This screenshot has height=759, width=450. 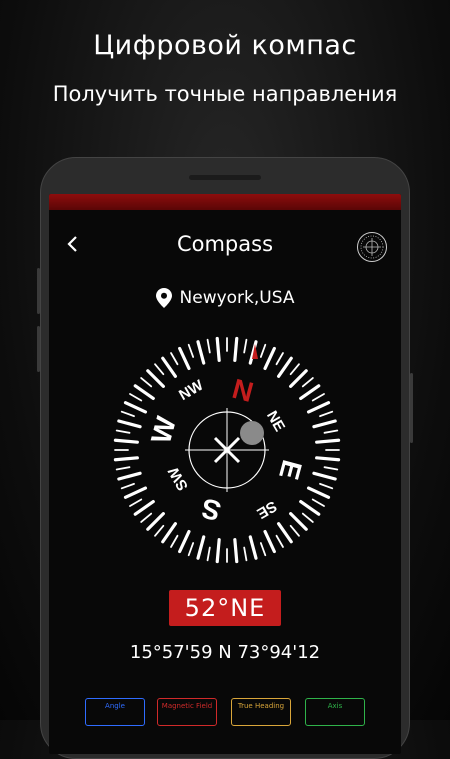 What do you see at coordinates (252, 433) in the screenshot?
I see `level-bubble` at bounding box center [252, 433].